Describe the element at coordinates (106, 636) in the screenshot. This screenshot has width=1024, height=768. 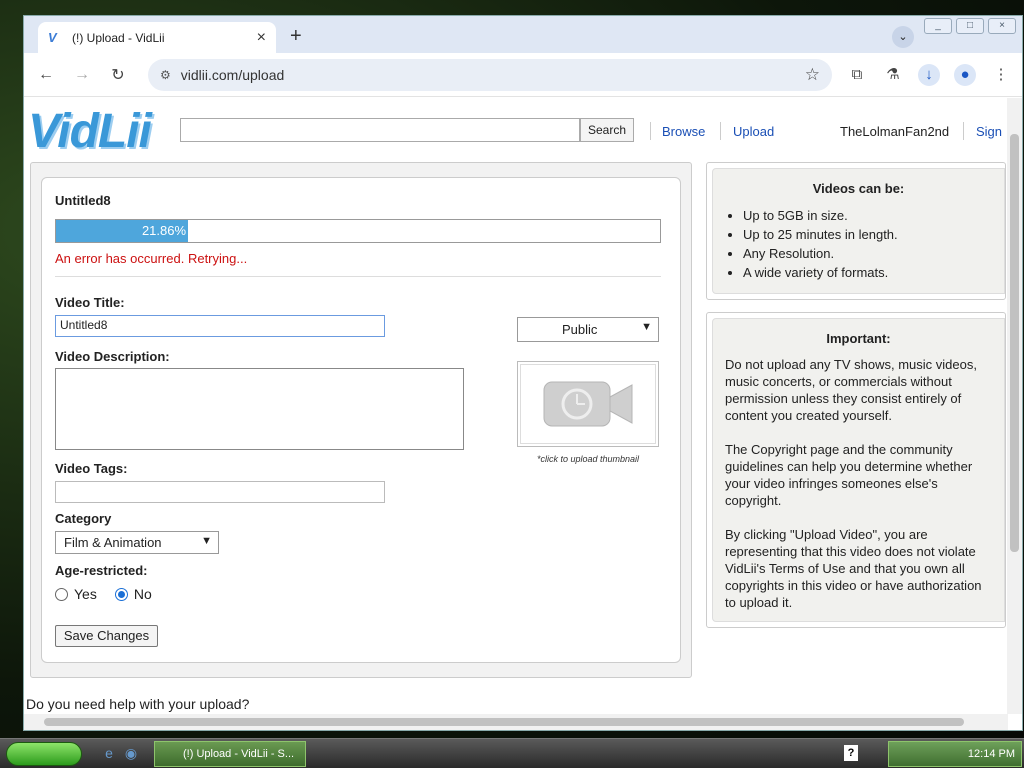
I see `save-changes-button: Save Changes` at that location.